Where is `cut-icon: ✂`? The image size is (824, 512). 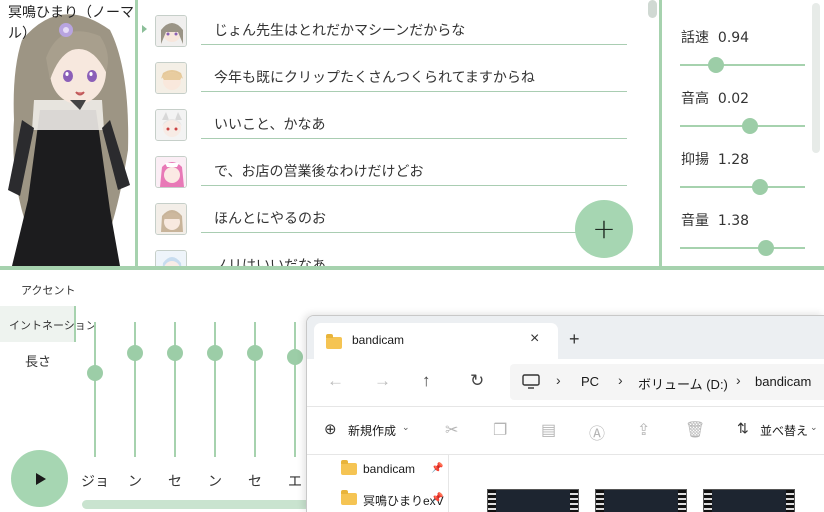 cut-icon: ✂ is located at coordinates (451, 430).